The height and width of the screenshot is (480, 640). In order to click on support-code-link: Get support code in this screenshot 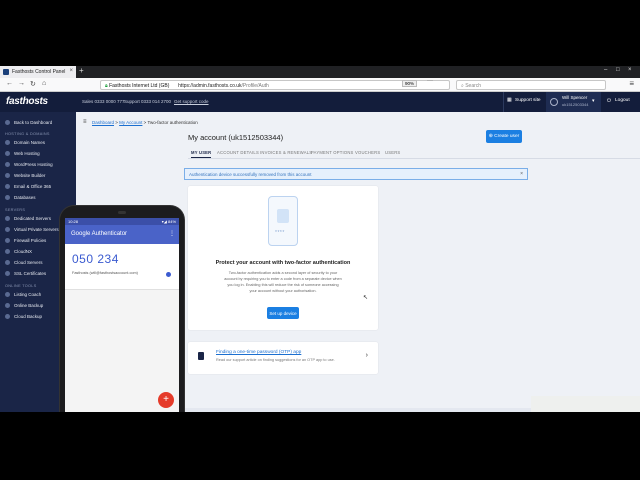, I will do `click(191, 101)`.